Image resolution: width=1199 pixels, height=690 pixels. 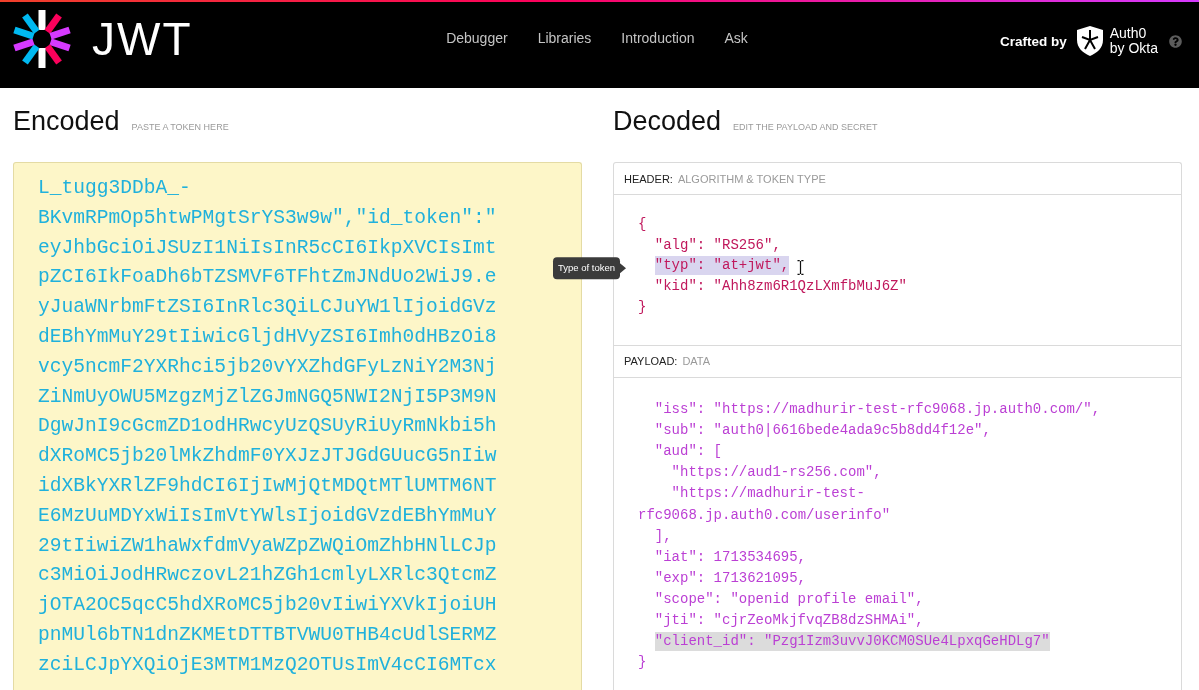 What do you see at coordinates (658, 38) in the screenshot?
I see `nav-link: Introduction` at bounding box center [658, 38].